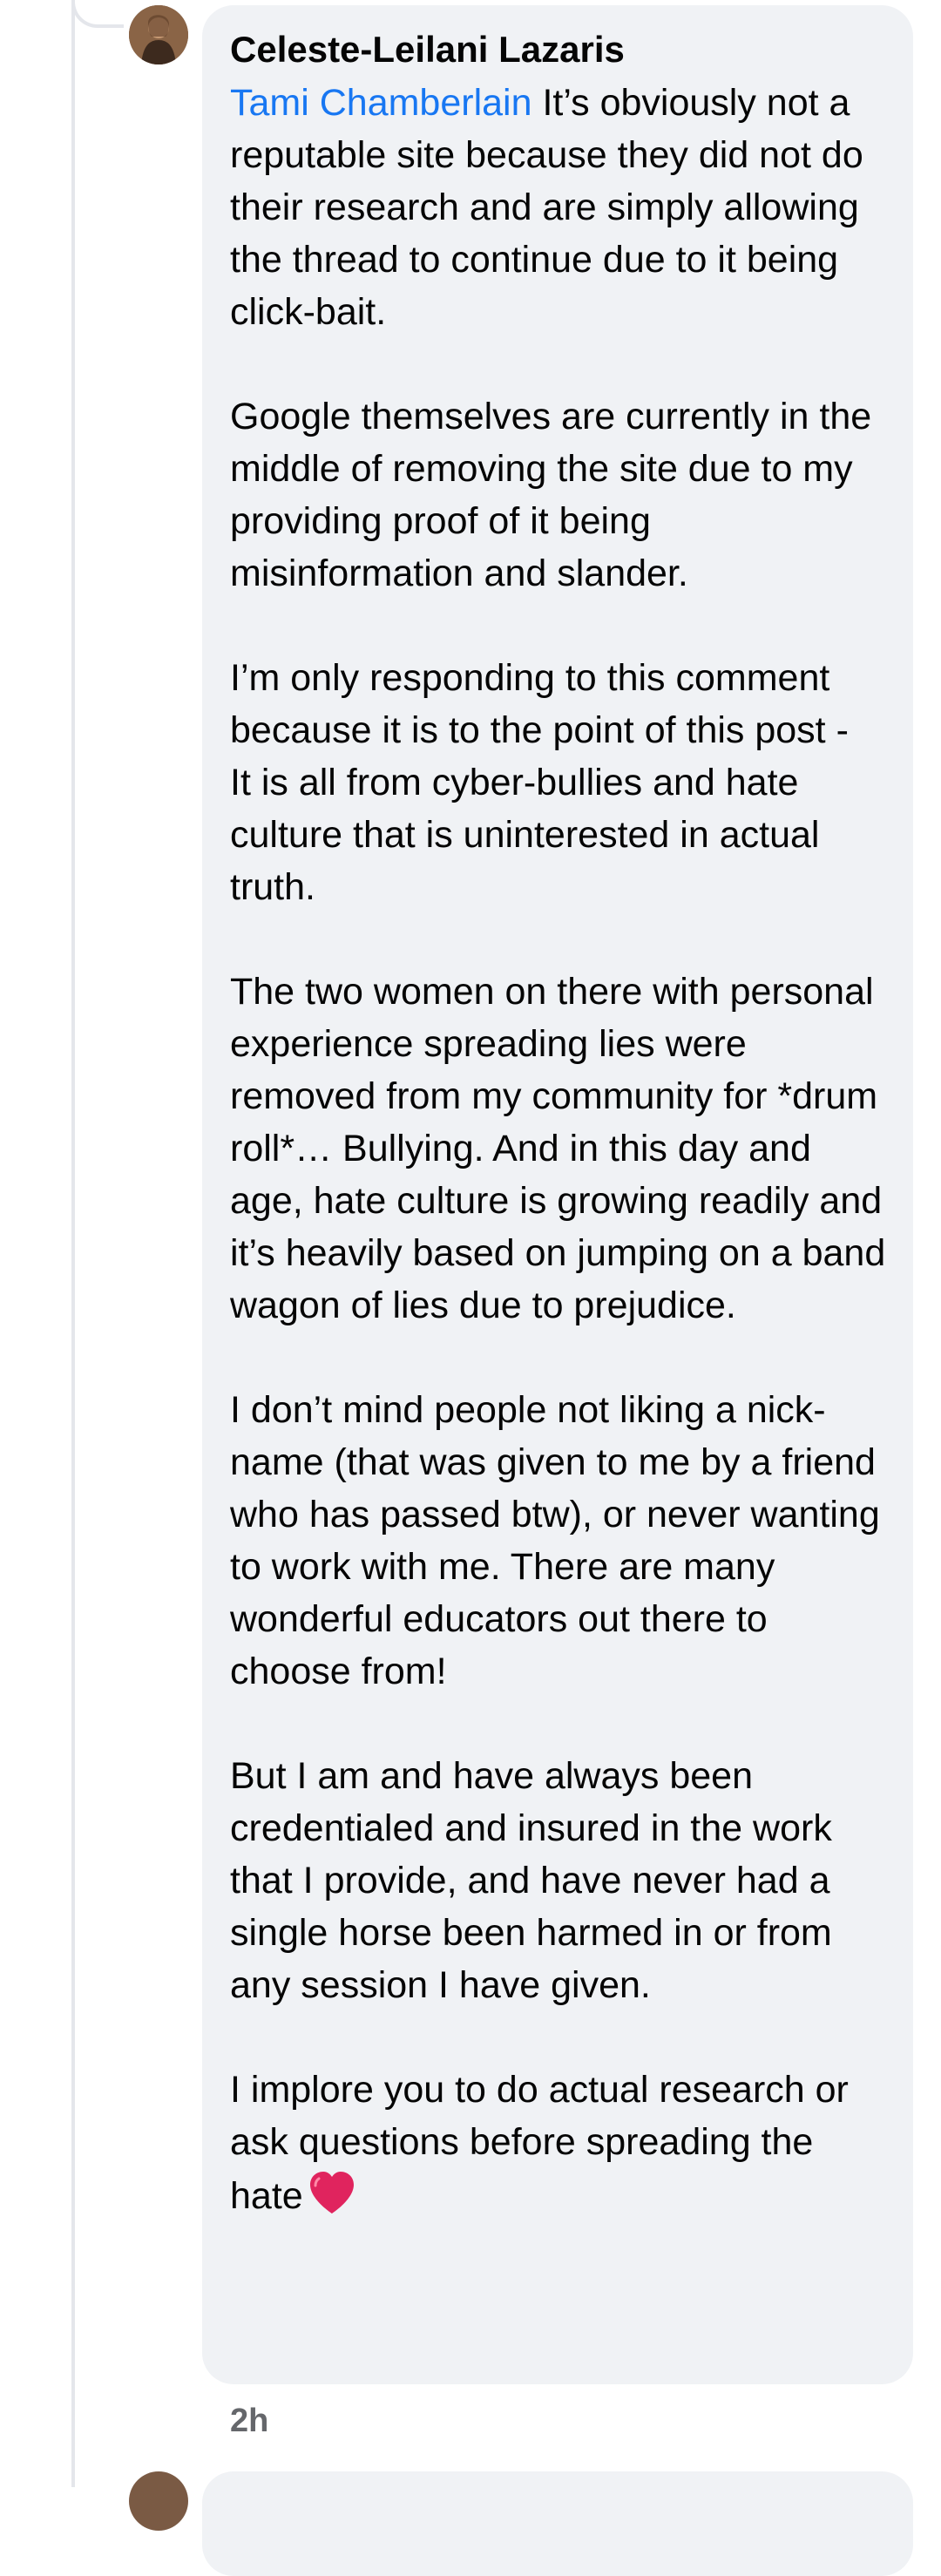 The height and width of the screenshot is (2576, 941). I want to click on comment-timestamp: 2h, so click(249, 2421).